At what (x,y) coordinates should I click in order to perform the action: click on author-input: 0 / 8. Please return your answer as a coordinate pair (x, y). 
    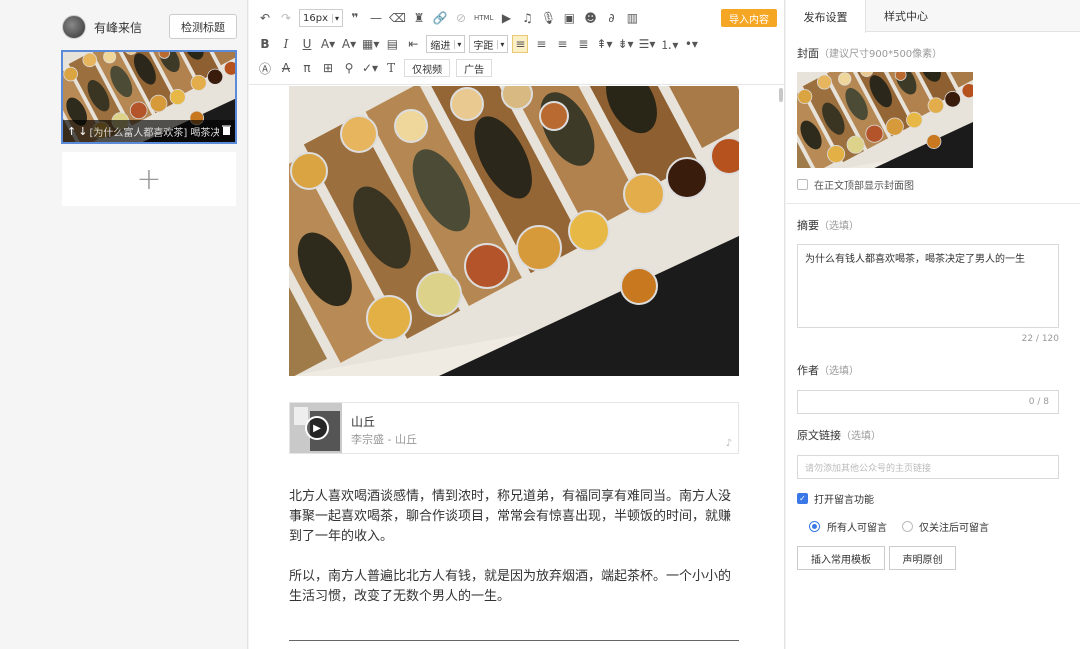
    Looking at the image, I should click on (928, 402).